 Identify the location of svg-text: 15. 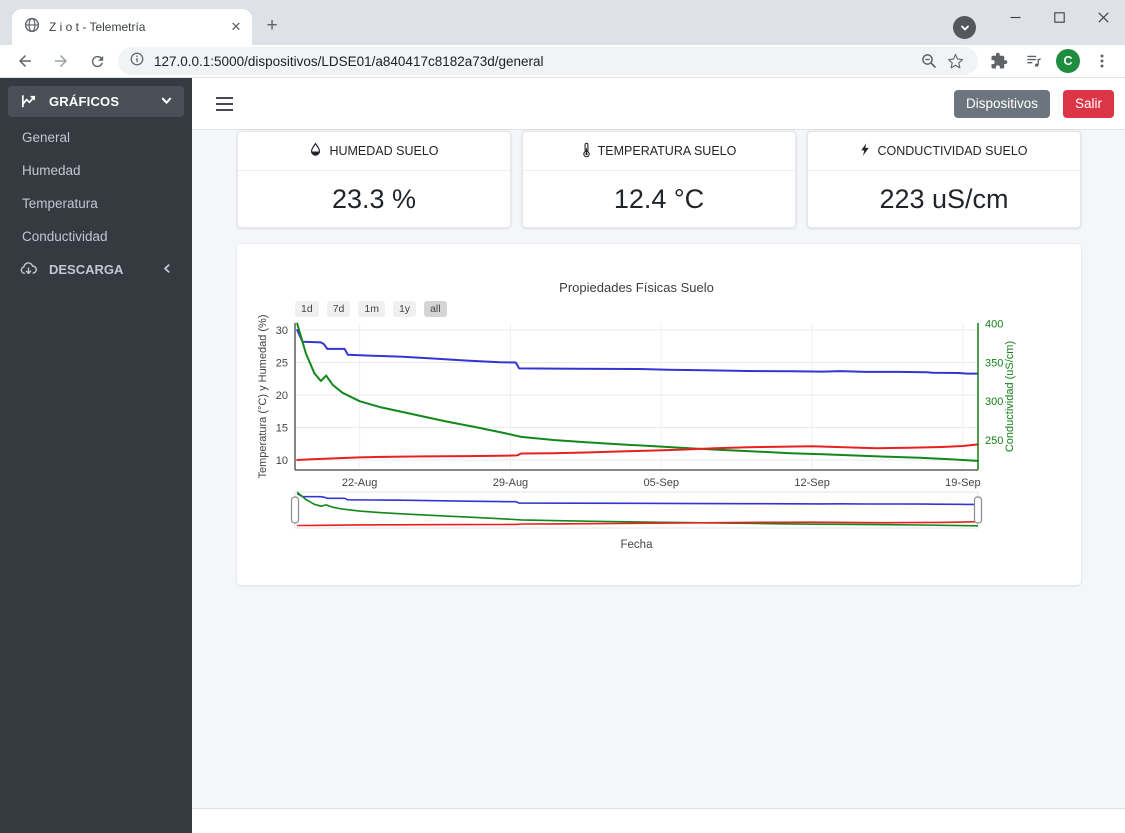
(282, 428).